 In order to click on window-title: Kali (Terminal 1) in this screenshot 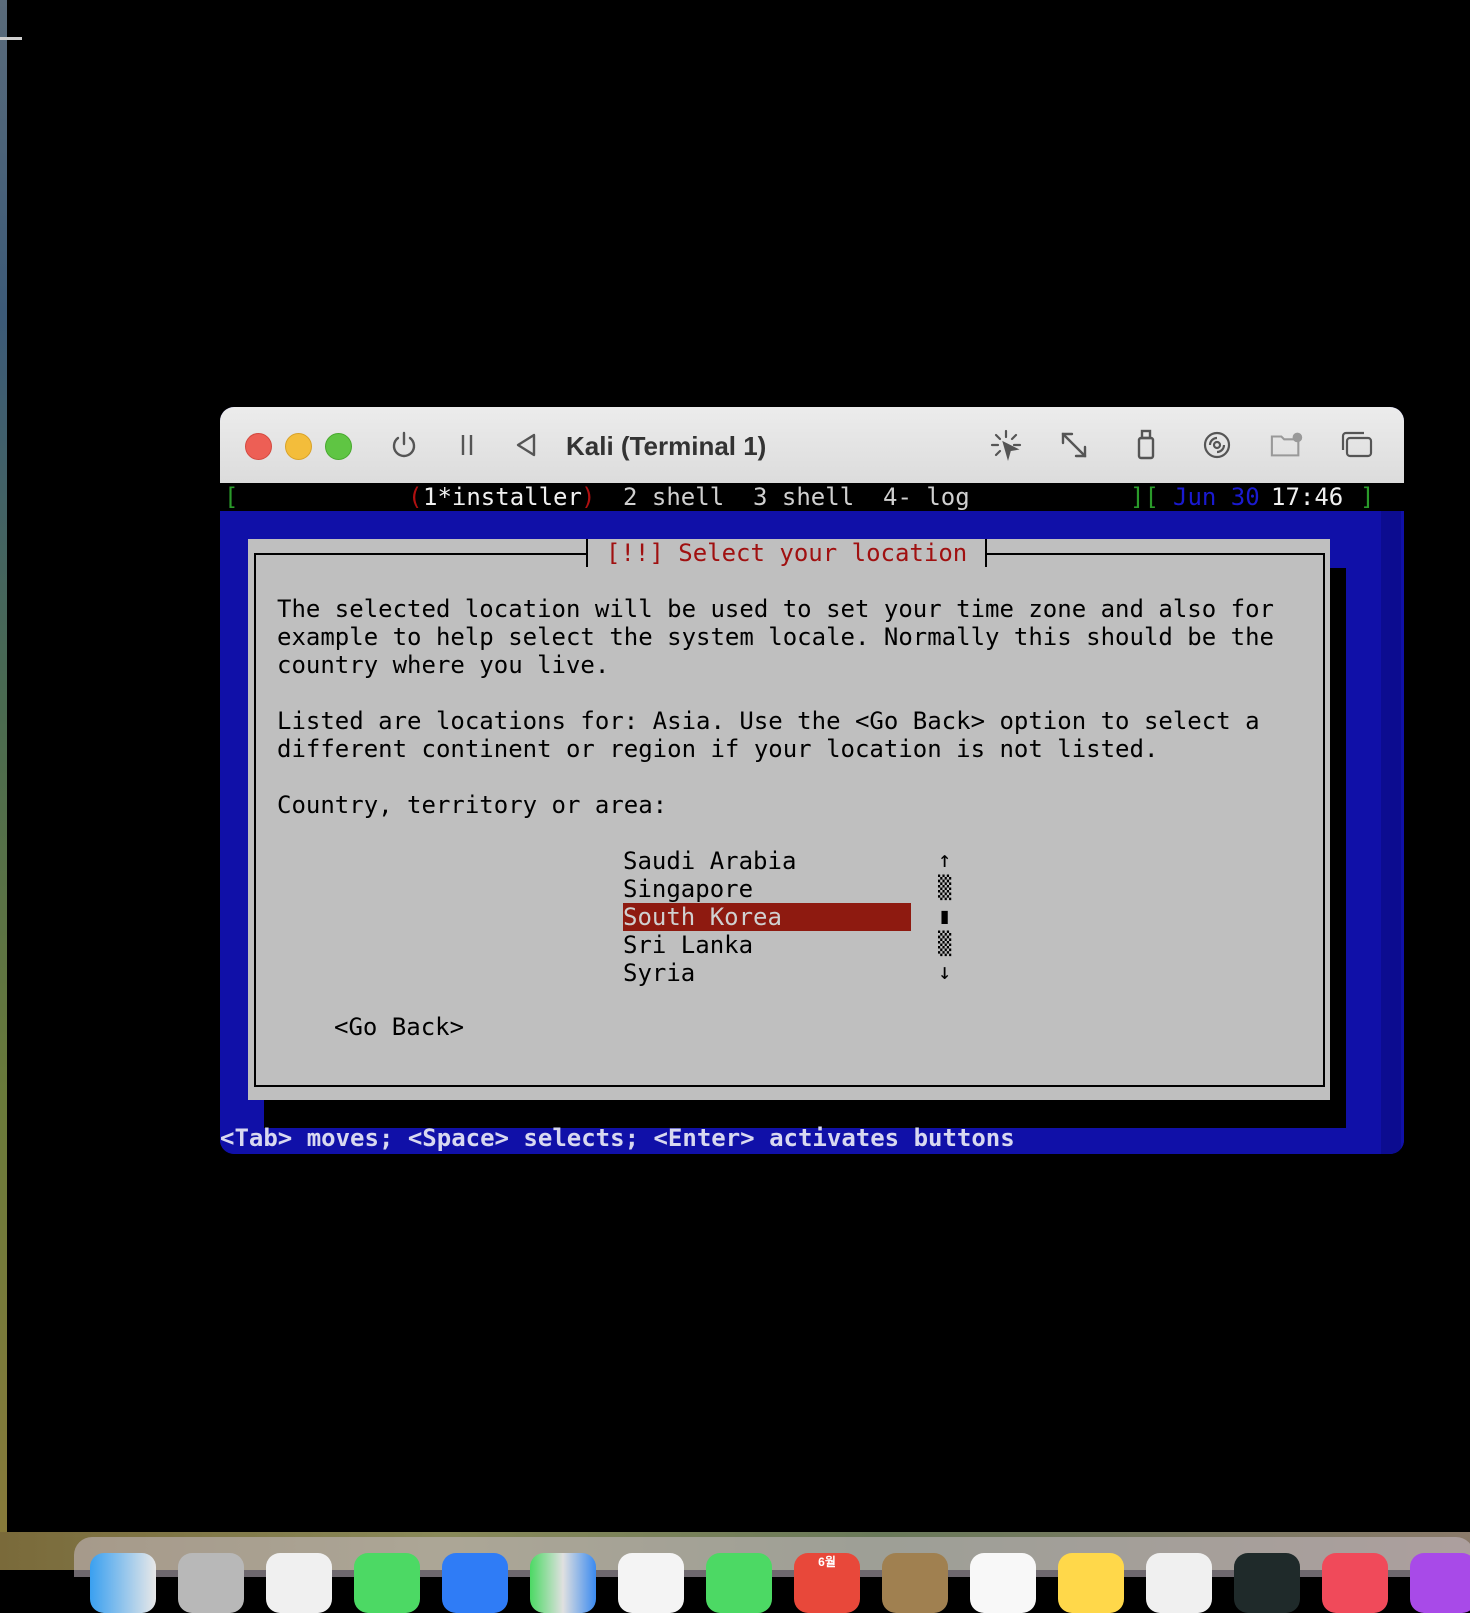, I will do `click(666, 446)`.